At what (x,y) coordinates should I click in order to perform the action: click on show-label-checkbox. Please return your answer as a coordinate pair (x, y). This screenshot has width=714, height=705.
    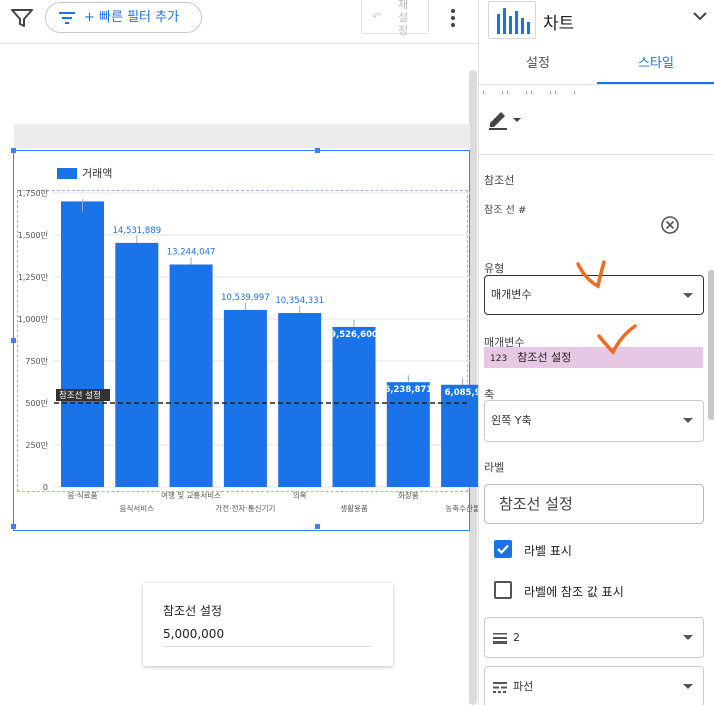
    Looking at the image, I should click on (503, 549).